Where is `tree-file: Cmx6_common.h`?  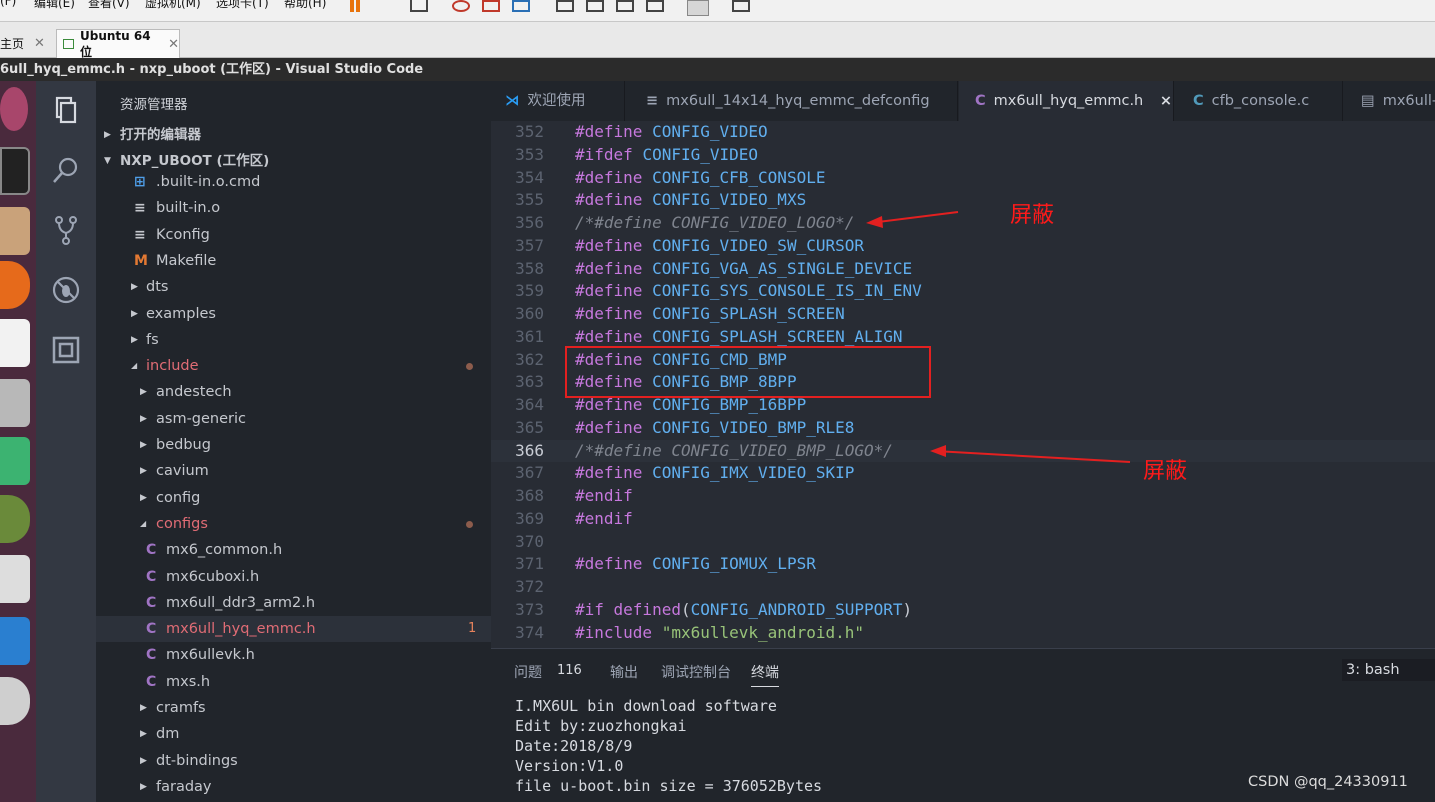
tree-file: Cmx6_common.h is located at coordinates (293, 550).